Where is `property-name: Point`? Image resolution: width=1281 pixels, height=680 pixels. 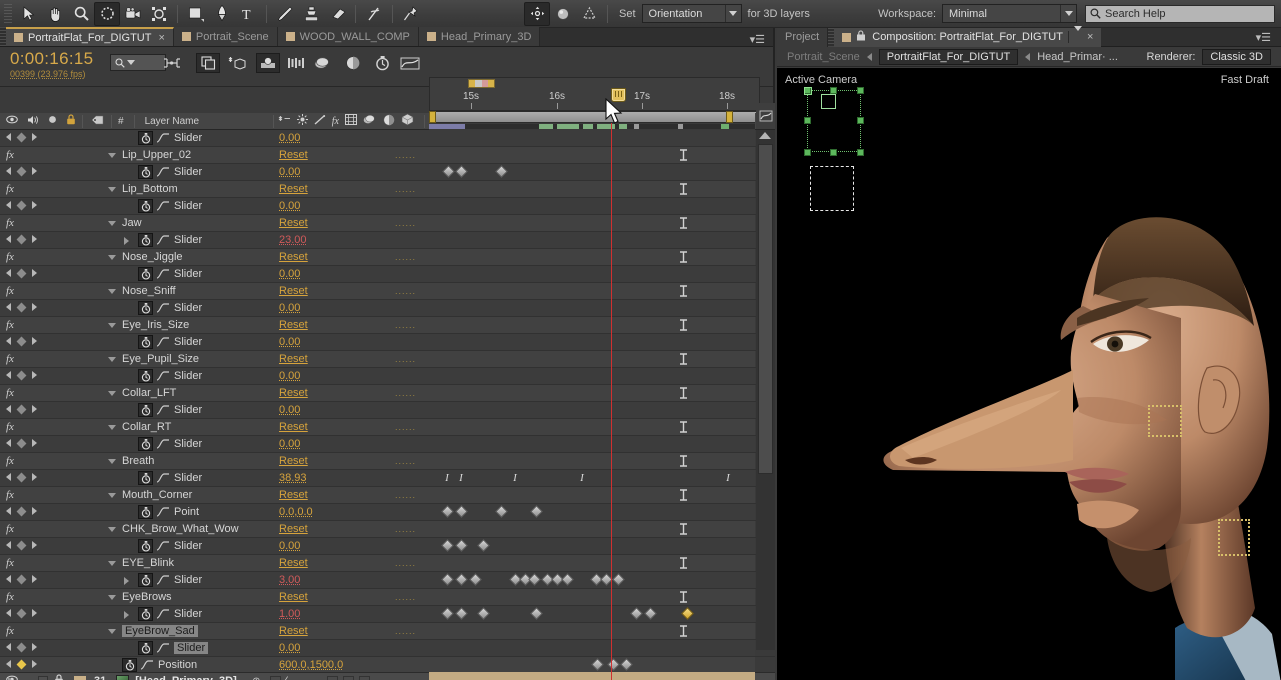 property-name: Point is located at coordinates (186, 512).